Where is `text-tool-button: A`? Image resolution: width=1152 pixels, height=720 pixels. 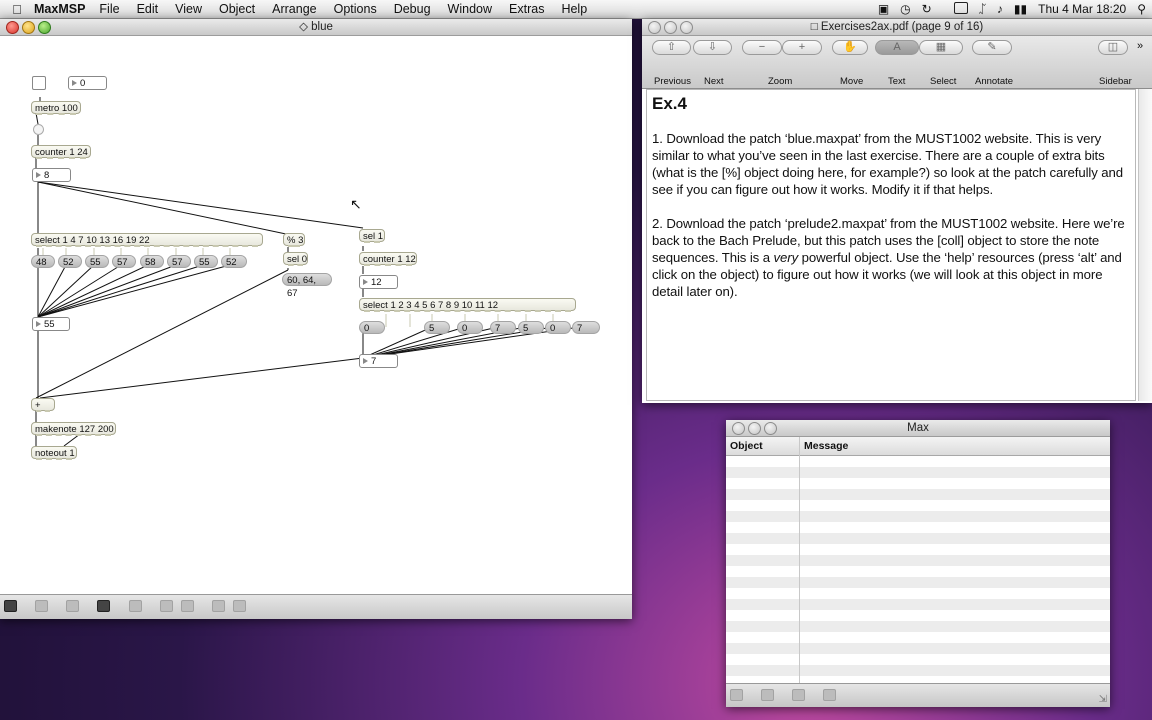 text-tool-button: A is located at coordinates (897, 47).